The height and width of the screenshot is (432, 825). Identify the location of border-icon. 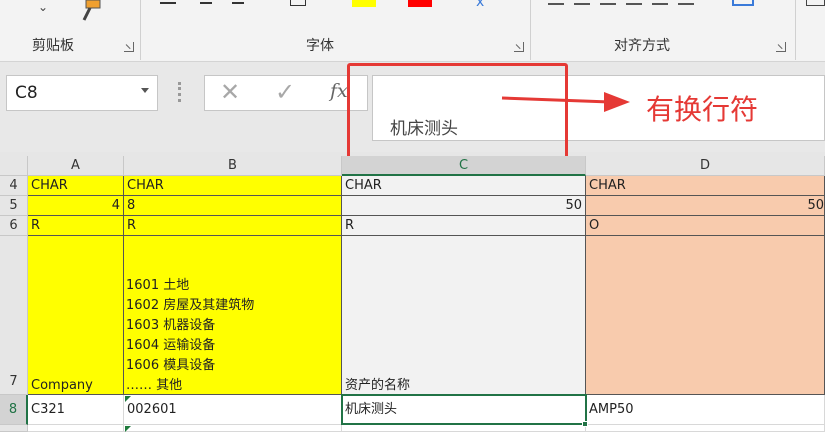
(298, 3).